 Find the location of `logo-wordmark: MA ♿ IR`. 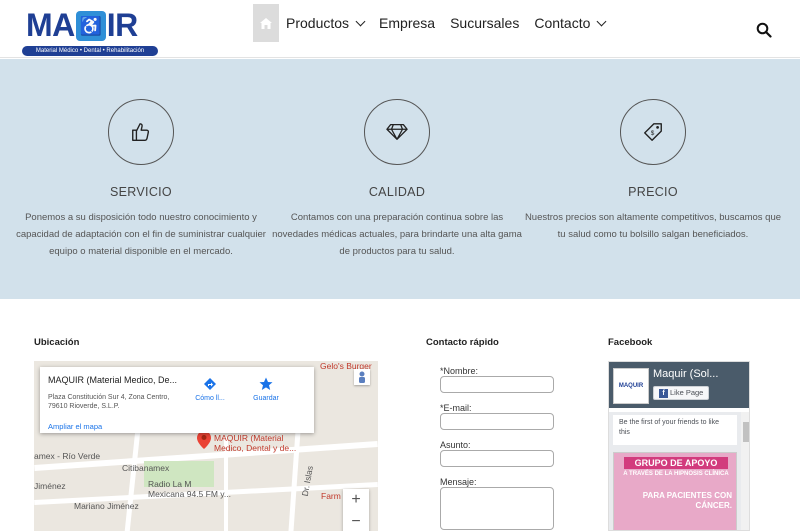

logo-wordmark: MA ♿ IR is located at coordinates (82, 25).